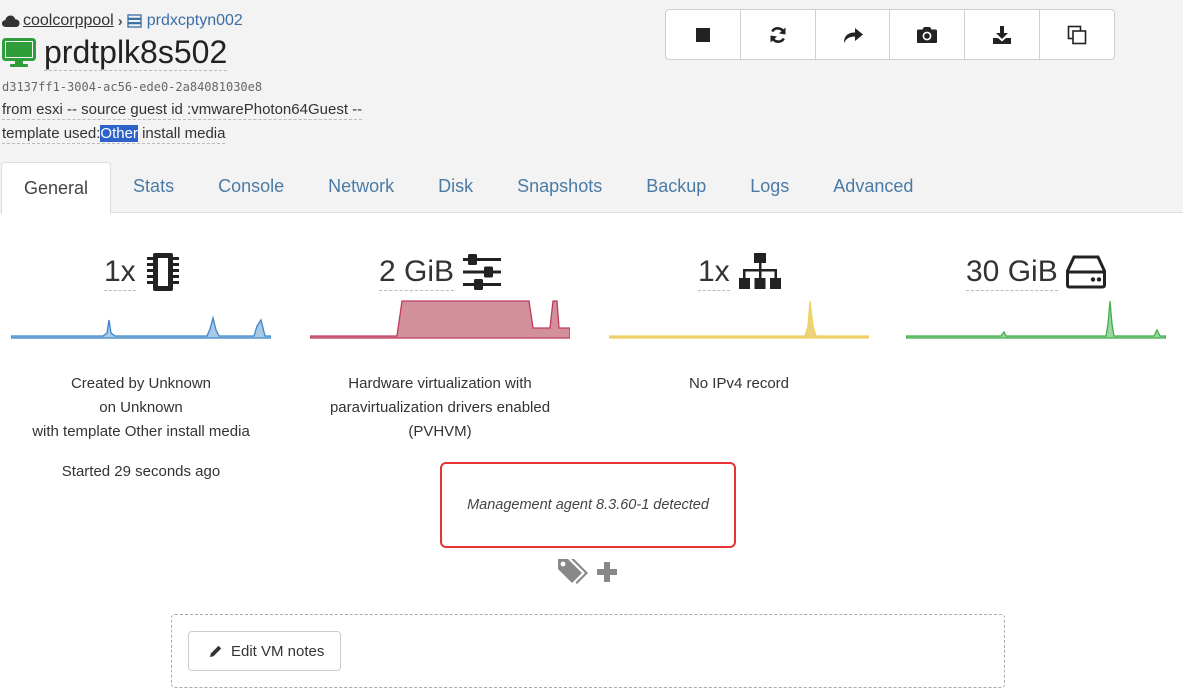 This screenshot has height=694, width=1183. Describe the element at coordinates (559, 186) in the screenshot. I see `tab-snapshots: Snapshots` at that location.